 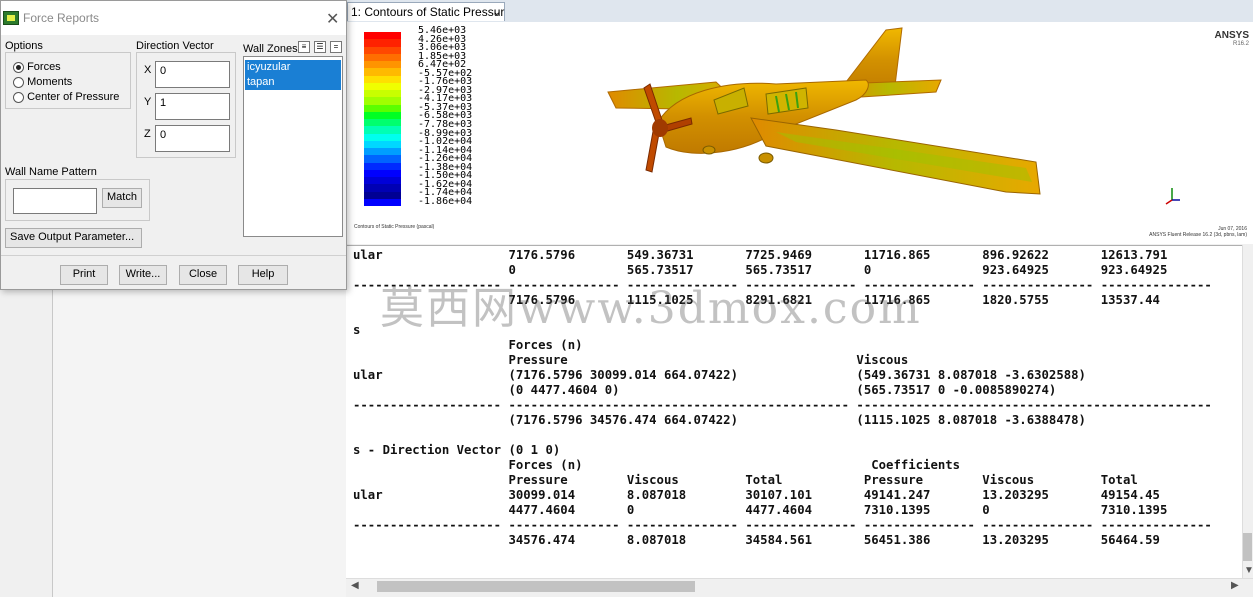 I want to click on wall-zones-list: icyuzular tapan, so click(x=293, y=146).